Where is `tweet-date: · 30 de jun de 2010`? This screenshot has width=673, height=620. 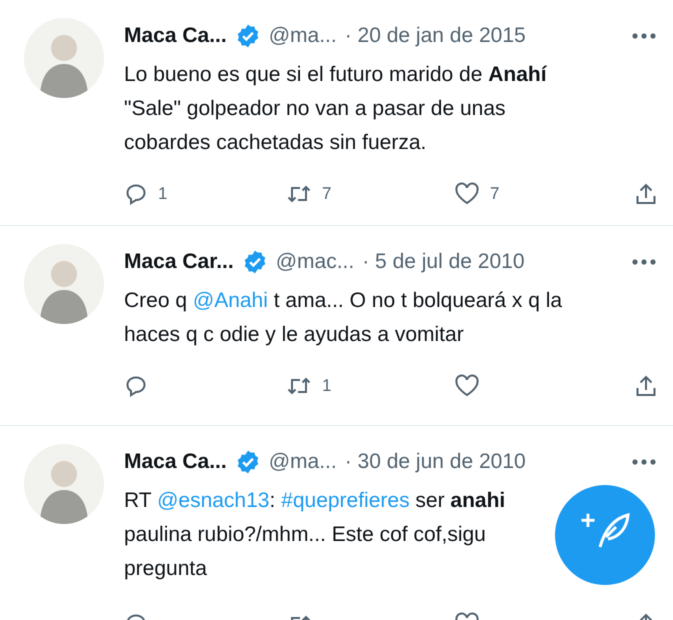 tweet-date: · 30 de jun de 2010 is located at coordinates (435, 462).